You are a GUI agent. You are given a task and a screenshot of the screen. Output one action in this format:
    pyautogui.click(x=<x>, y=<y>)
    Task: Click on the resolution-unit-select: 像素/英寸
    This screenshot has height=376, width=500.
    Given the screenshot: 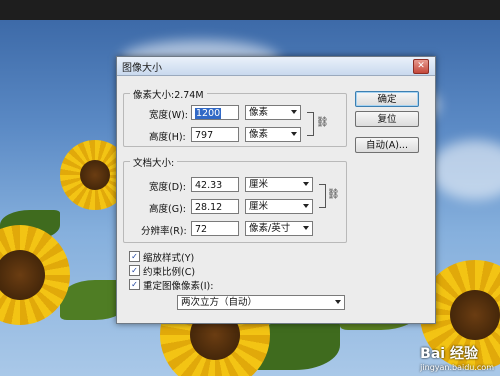 What is the action you would take?
    pyautogui.click(x=279, y=228)
    